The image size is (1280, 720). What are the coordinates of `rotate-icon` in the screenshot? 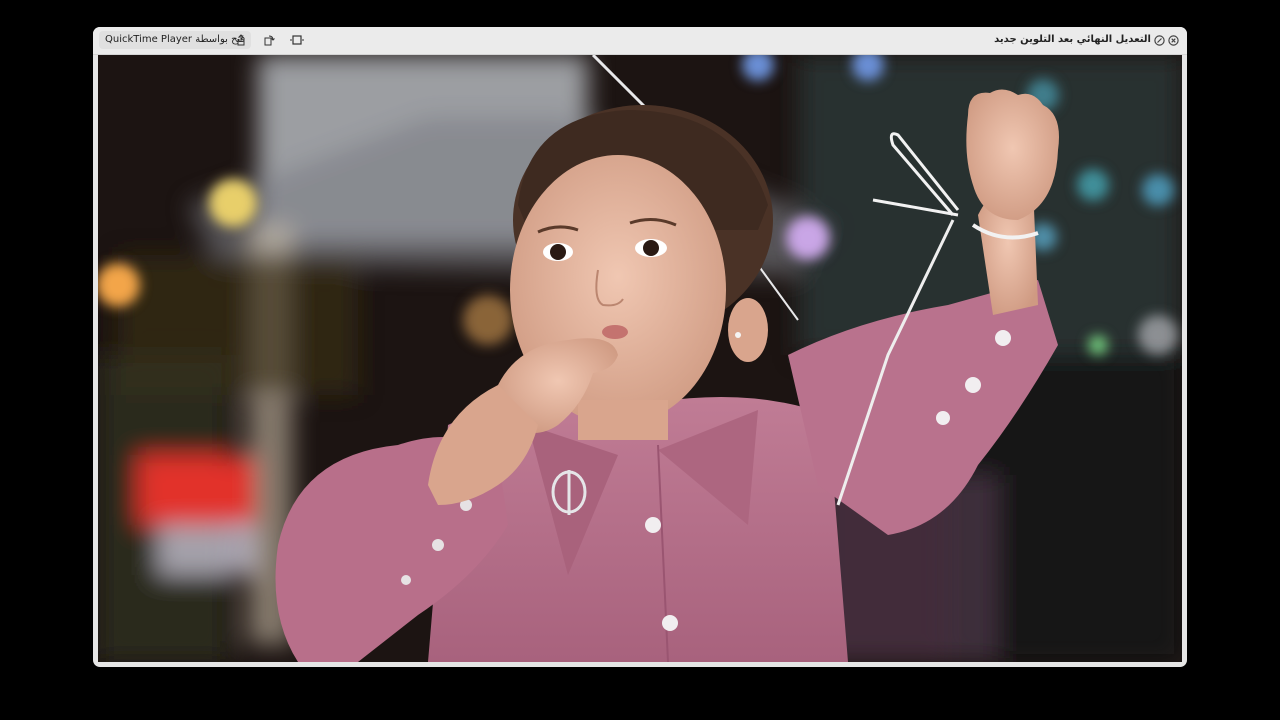 It's located at (269, 40).